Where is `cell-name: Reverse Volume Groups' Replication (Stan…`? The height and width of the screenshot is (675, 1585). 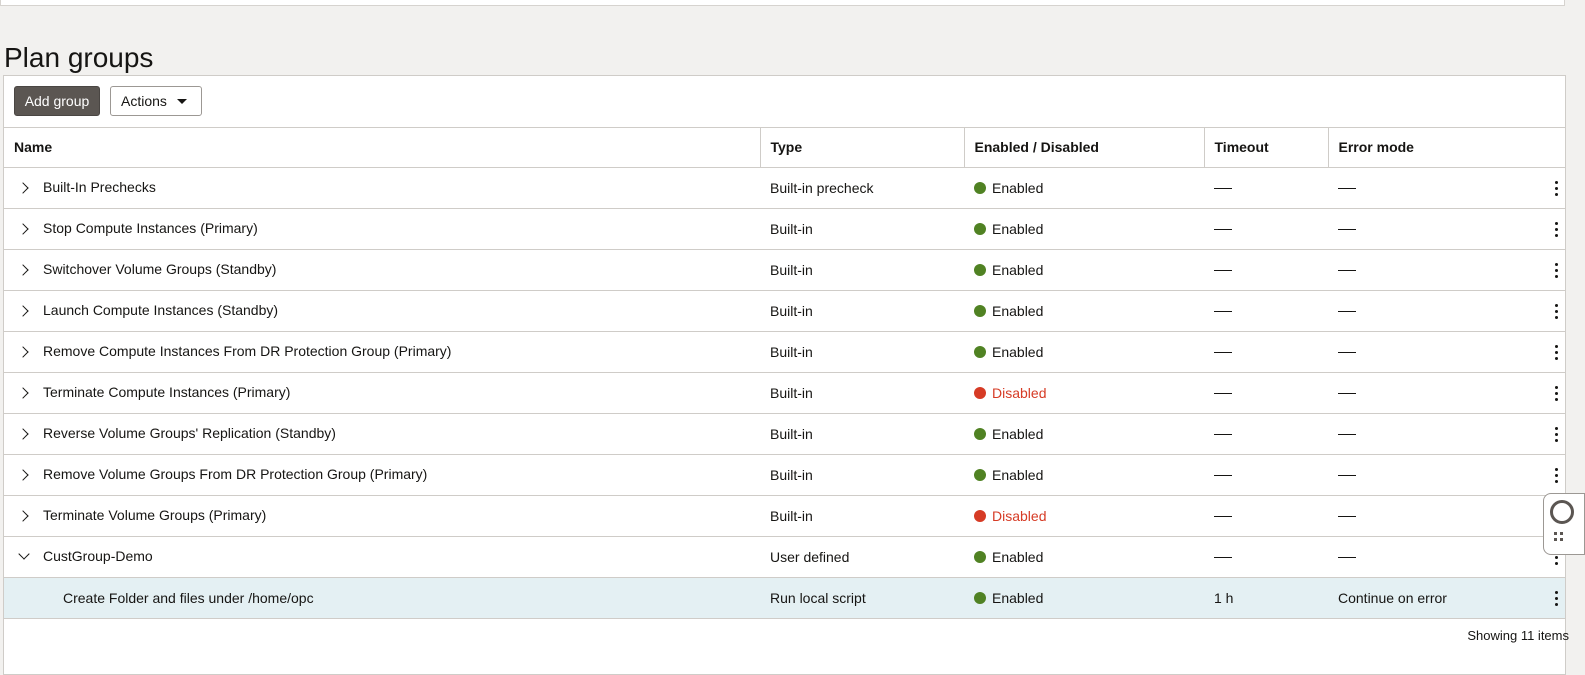
cell-name: Reverse Volume Groups' Replication (Stan… is located at coordinates (382, 434).